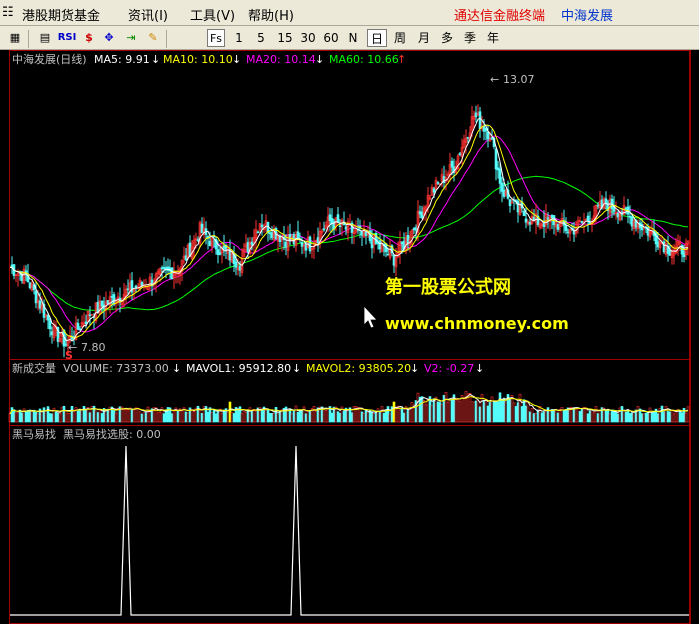 The width and height of the screenshot is (699, 624). What do you see at coordinates (8, 12) in the screenshot?
I see `menu-icon: ☷` at bounding box center [8, 12].